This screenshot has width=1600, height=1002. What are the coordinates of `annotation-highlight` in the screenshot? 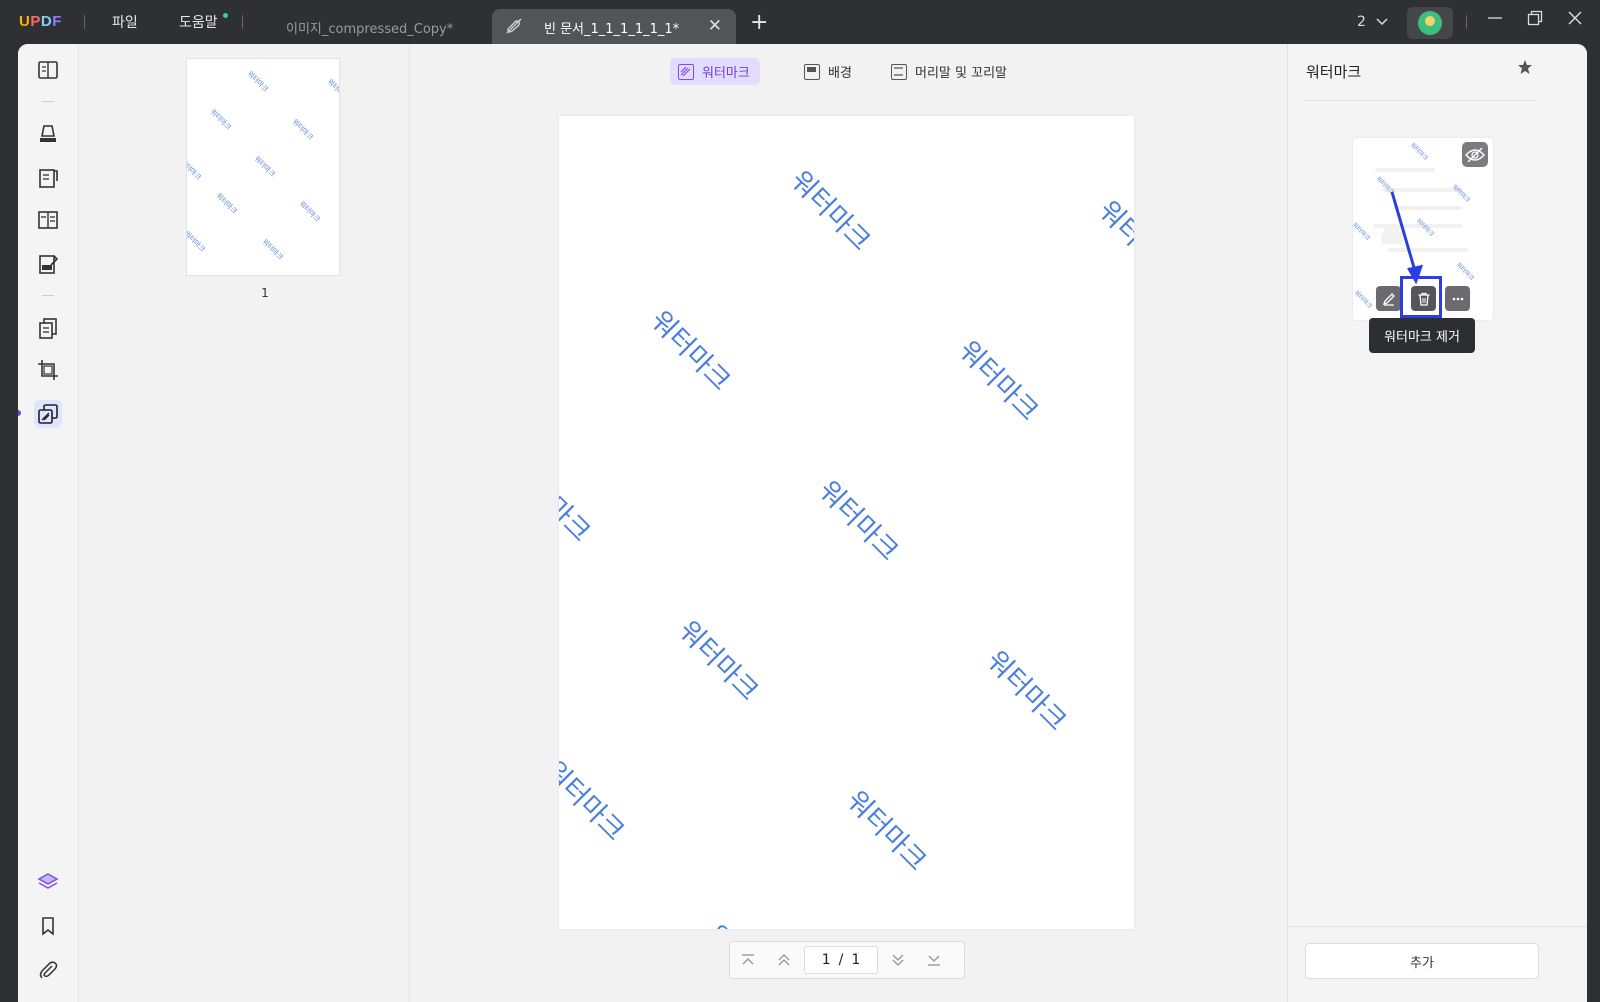 It's located at (1421, 297).